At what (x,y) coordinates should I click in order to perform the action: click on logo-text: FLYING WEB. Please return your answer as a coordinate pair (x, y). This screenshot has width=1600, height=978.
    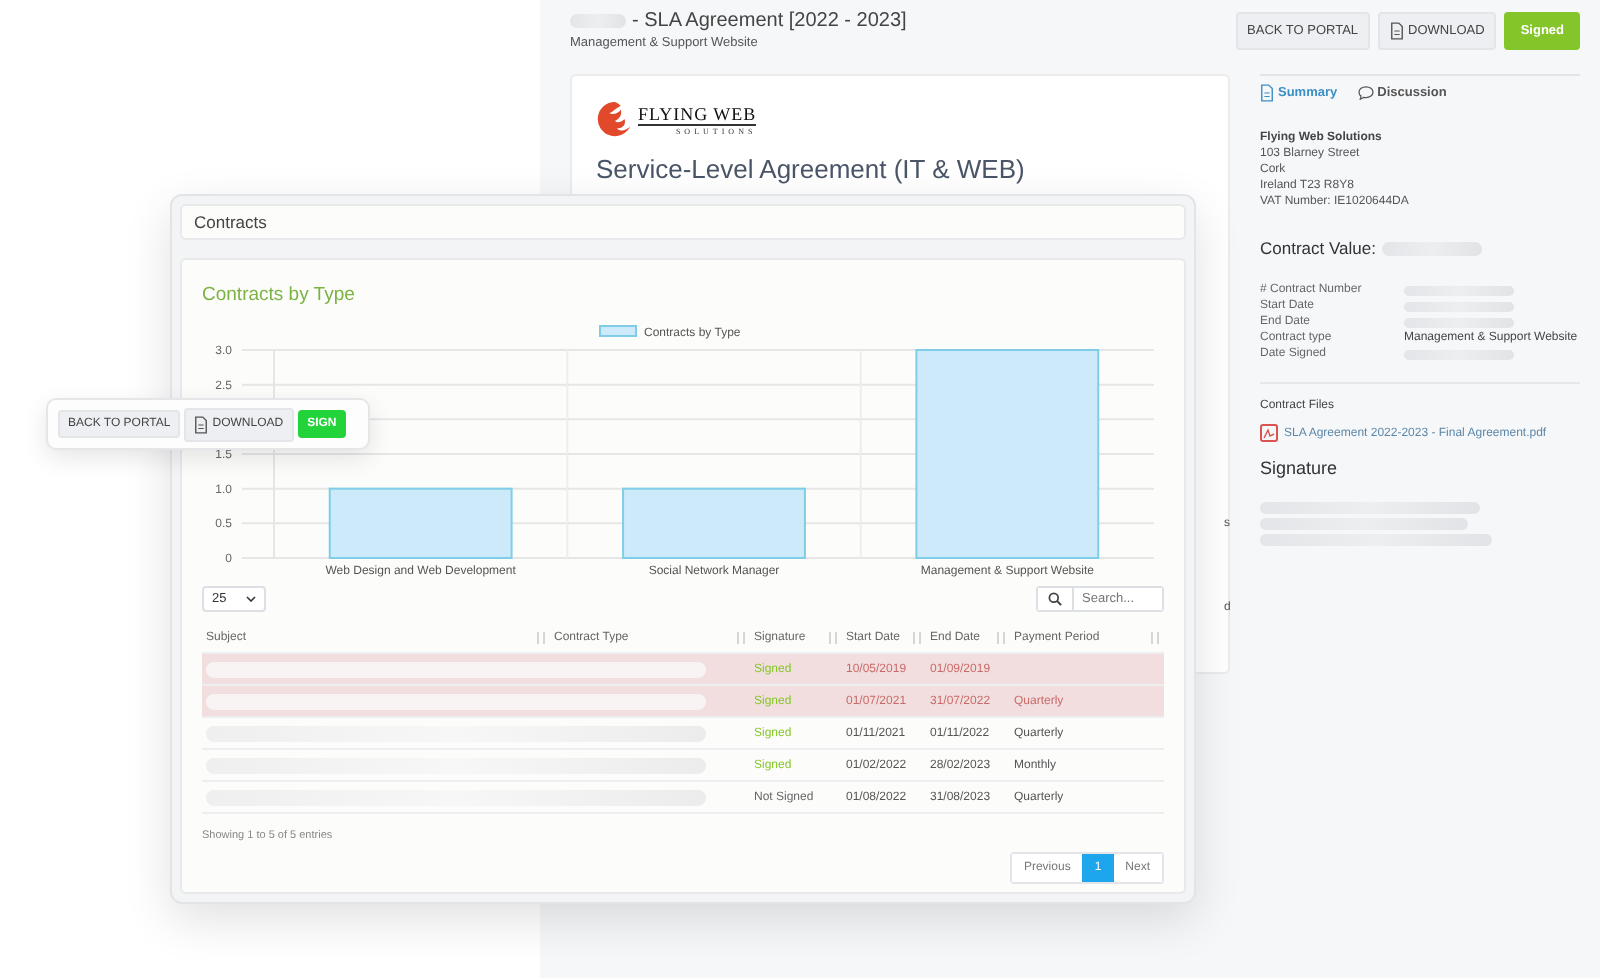
    Looking at the image, I should click on (697, 114).